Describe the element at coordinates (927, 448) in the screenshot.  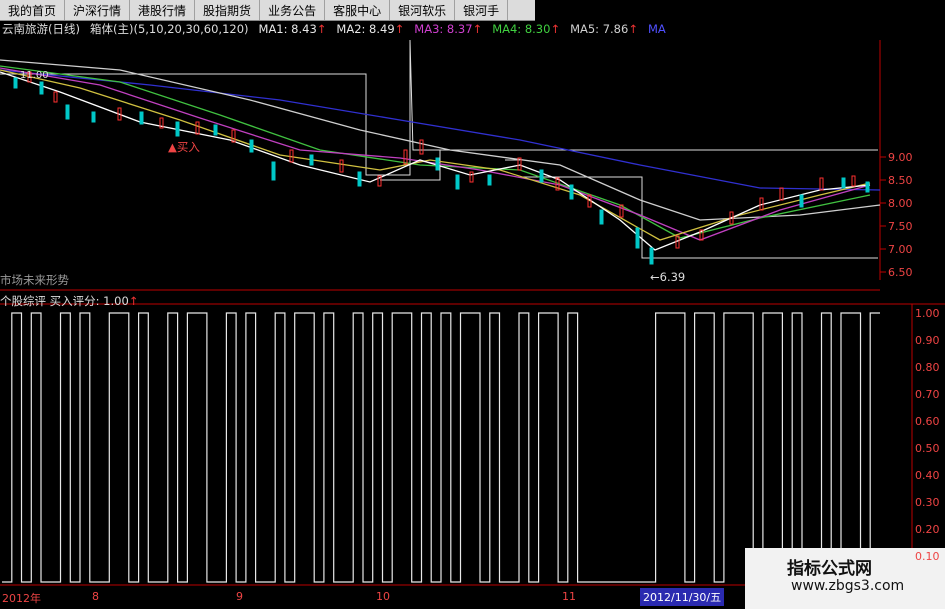
I see `score-tick-0-5: 0.50` at that location.